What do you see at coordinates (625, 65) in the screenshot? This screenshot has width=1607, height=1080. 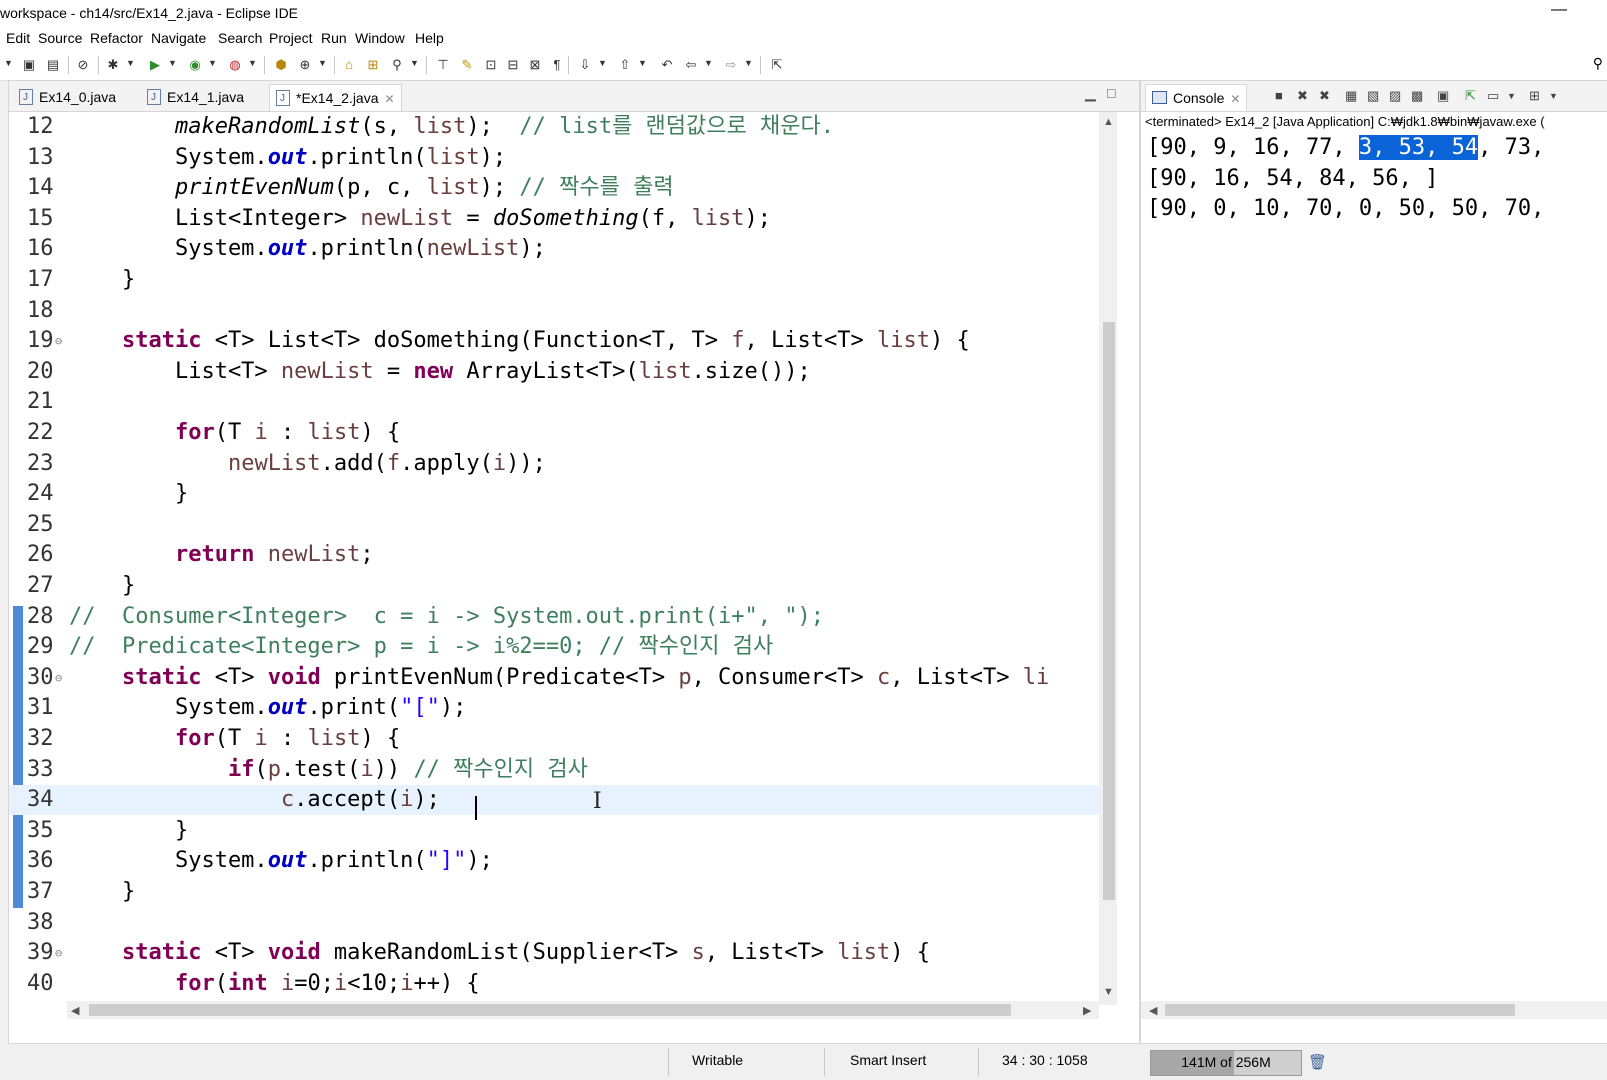 I see `previous-annotation-icon: ⇧` at bounding box center [625, 65].